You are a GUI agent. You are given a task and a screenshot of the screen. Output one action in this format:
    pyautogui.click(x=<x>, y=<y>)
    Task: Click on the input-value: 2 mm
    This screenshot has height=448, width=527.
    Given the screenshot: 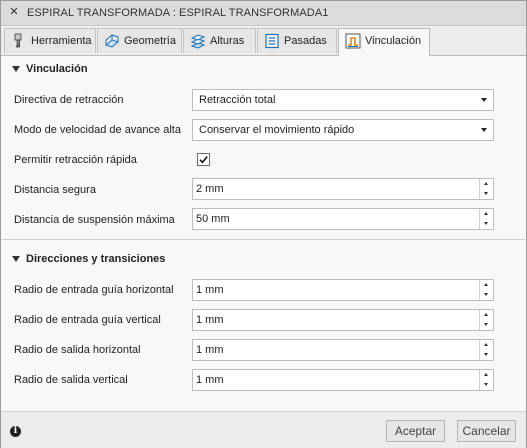 What is the action you would take?
    pyautogui.click(x=210, y=189)
    